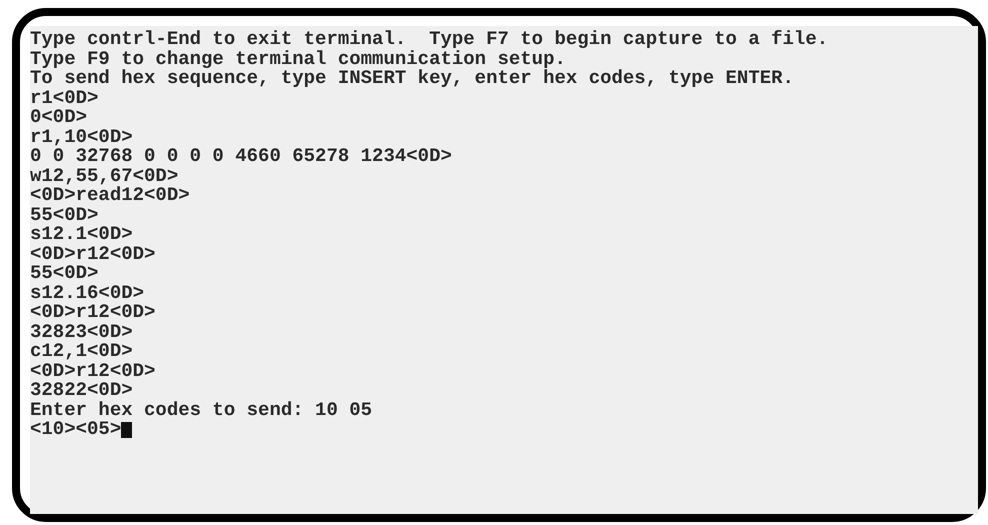 This screenshot has width=988, height=525. What do you see at coordinates (76, 430) in the screenshot?
I see `terminal-line: <10><05>` at bounding box center [76, 430].